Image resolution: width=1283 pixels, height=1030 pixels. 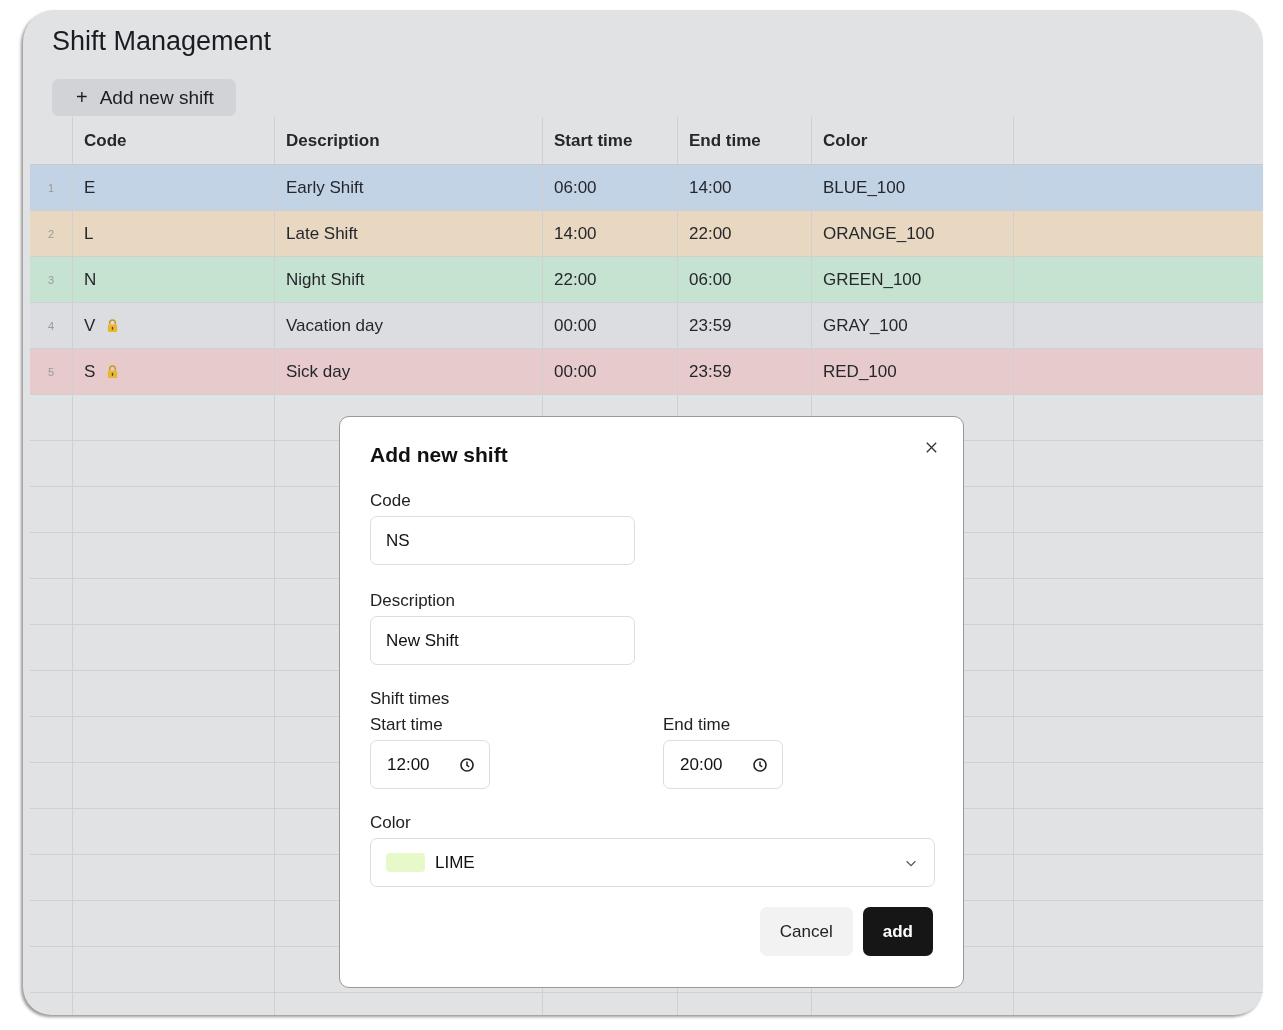 I want to click on table-cell: BLUE_100, so click(x=864, y=187).